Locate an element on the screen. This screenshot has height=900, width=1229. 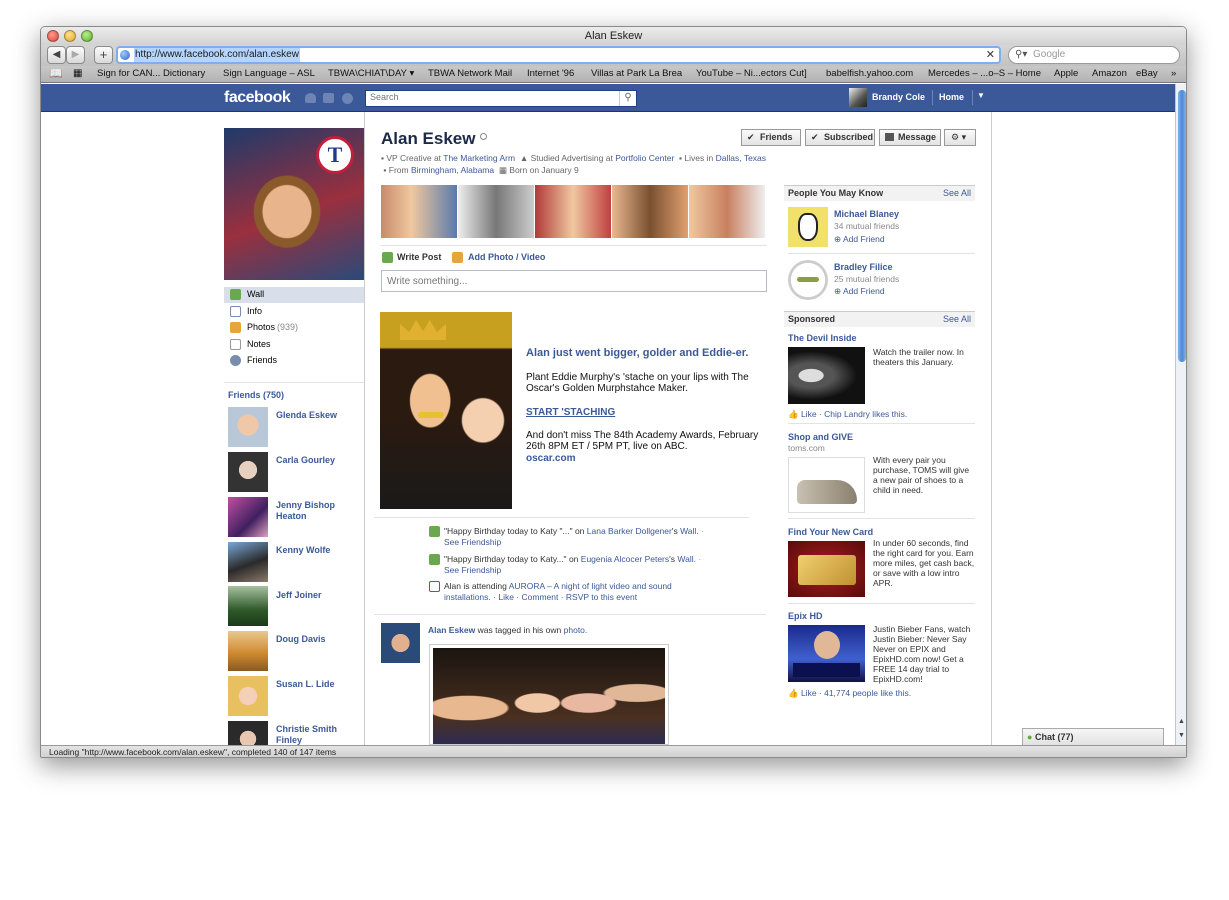
add-bookmark-button: + is located at coordinates (103, 55).